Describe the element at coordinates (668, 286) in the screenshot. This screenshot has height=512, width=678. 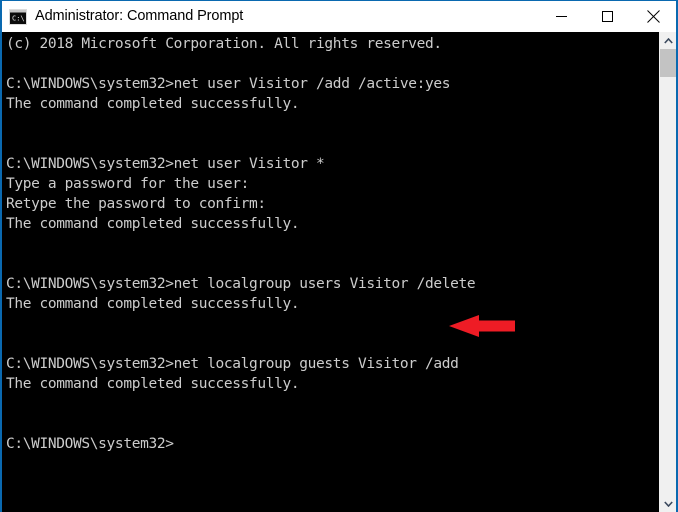
I see `scrollbar-track` at that location.